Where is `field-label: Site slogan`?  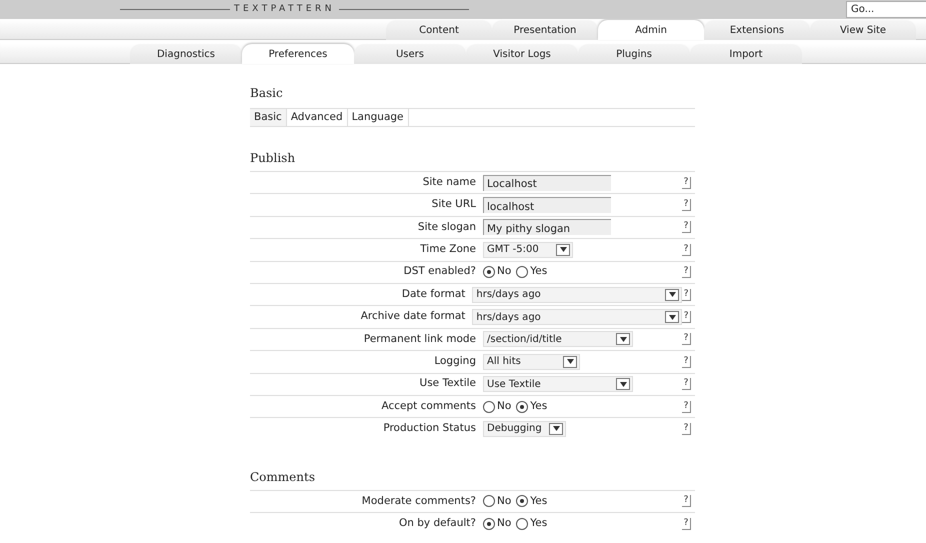
field-label: Site slogan is located at coordinates (446, 227).